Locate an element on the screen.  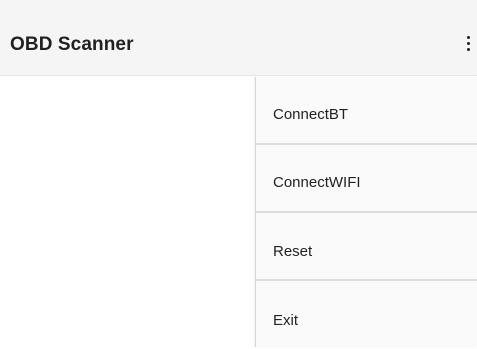
menu-item-label: Reset is located at coordinates (293, 251).